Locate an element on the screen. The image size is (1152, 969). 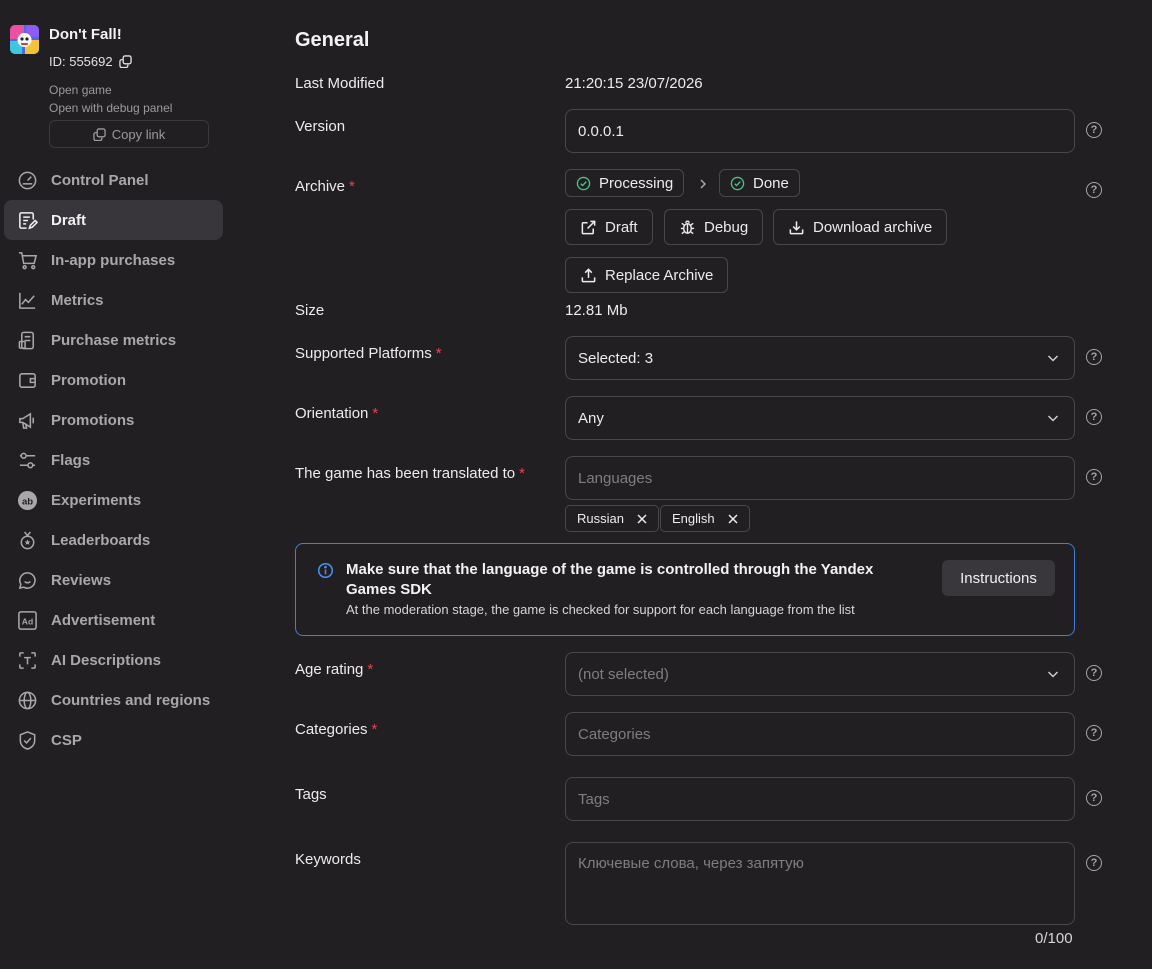
size-label: Size is located at coordinates (310, 310).